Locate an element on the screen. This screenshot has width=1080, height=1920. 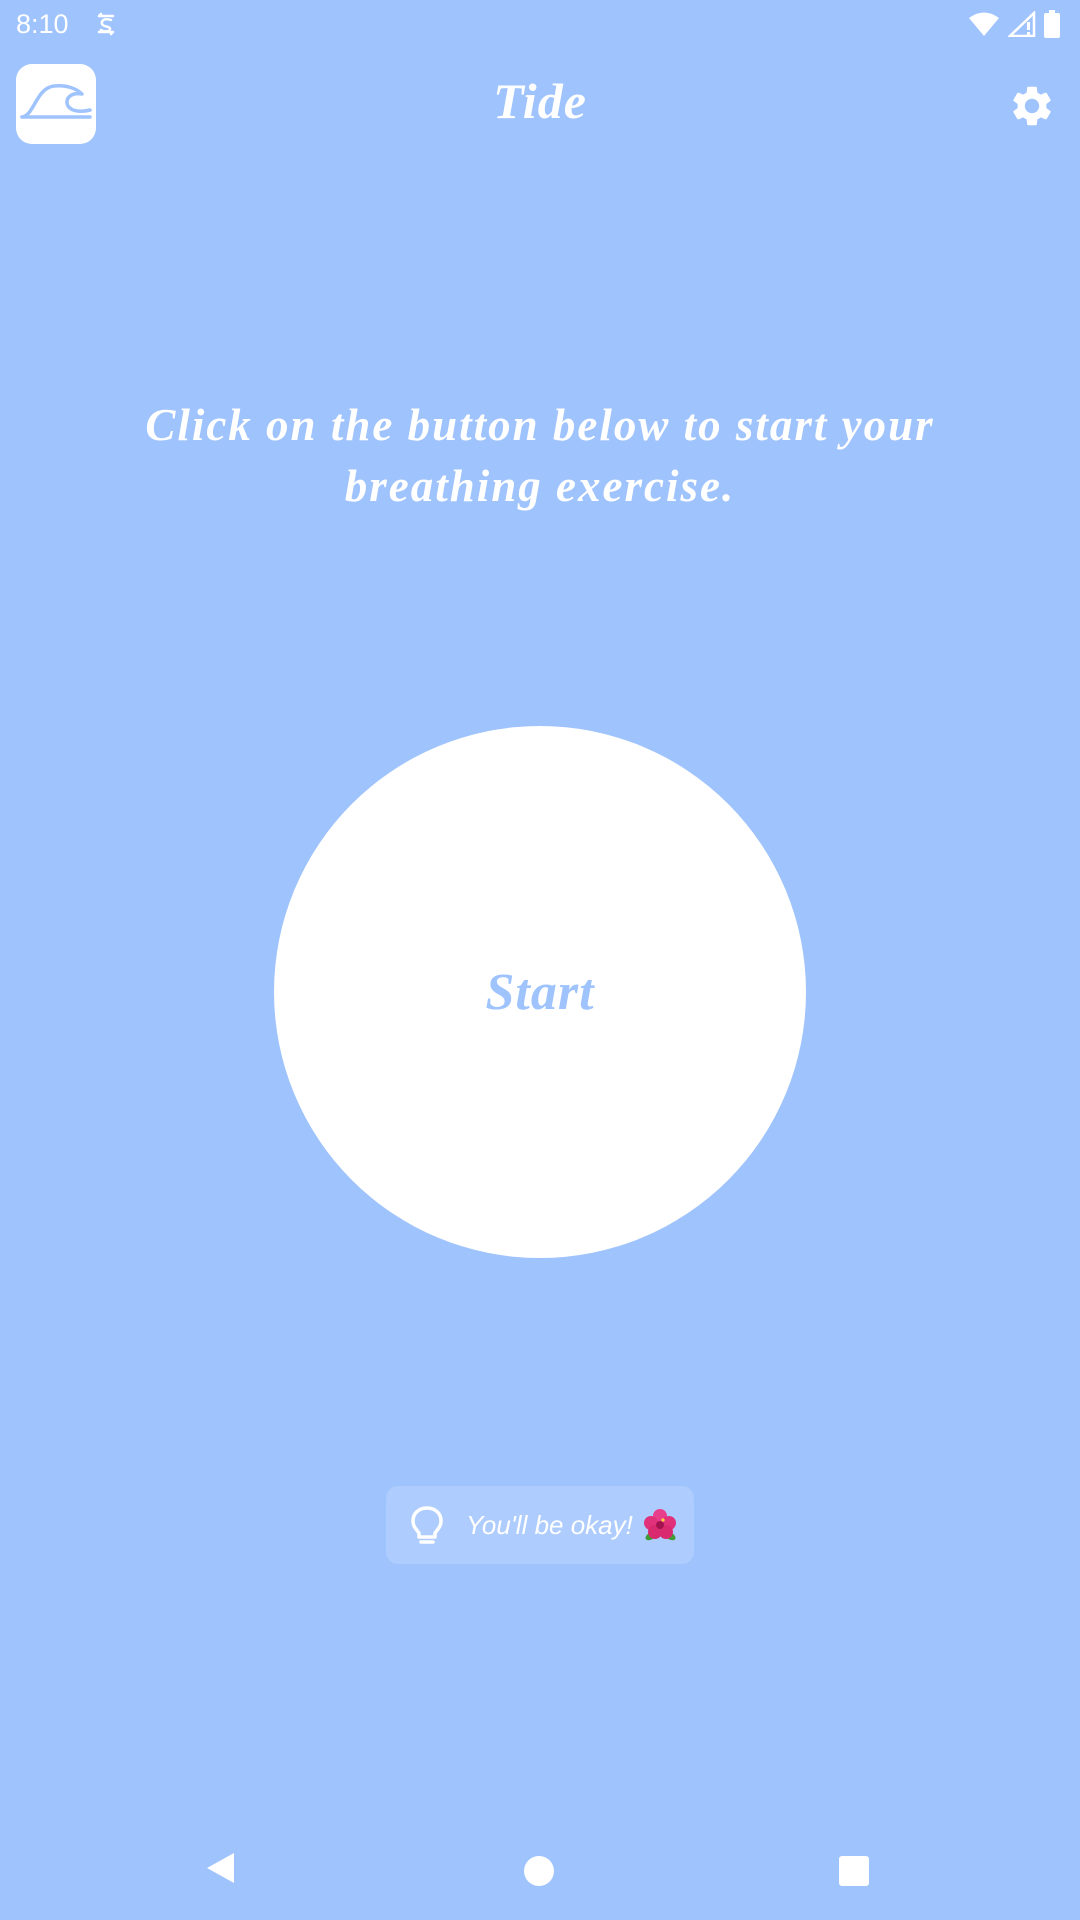
status-icons is located at coordinates (1014, 24).